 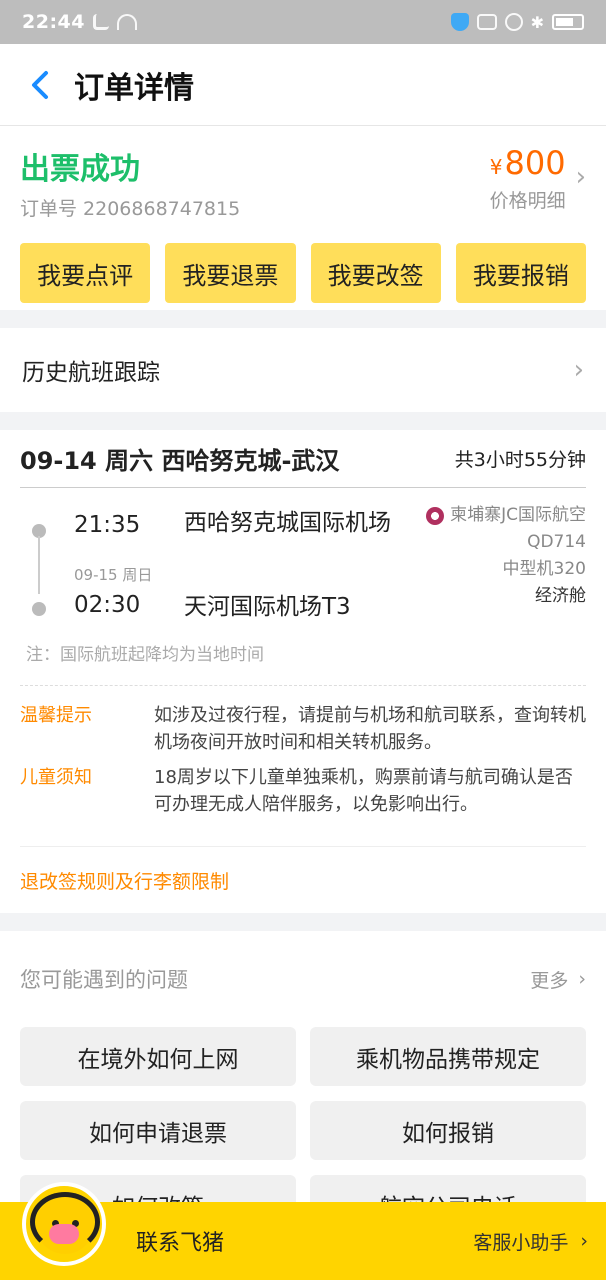 What do you see at coordinates (370, 729) in the screenshot?
I see `tip-text: 如涉及过夜行程，请提前与机场和航司联系，查询转机机场夜间开放时间和相关转机服务。` at bounding box center [370, 729].